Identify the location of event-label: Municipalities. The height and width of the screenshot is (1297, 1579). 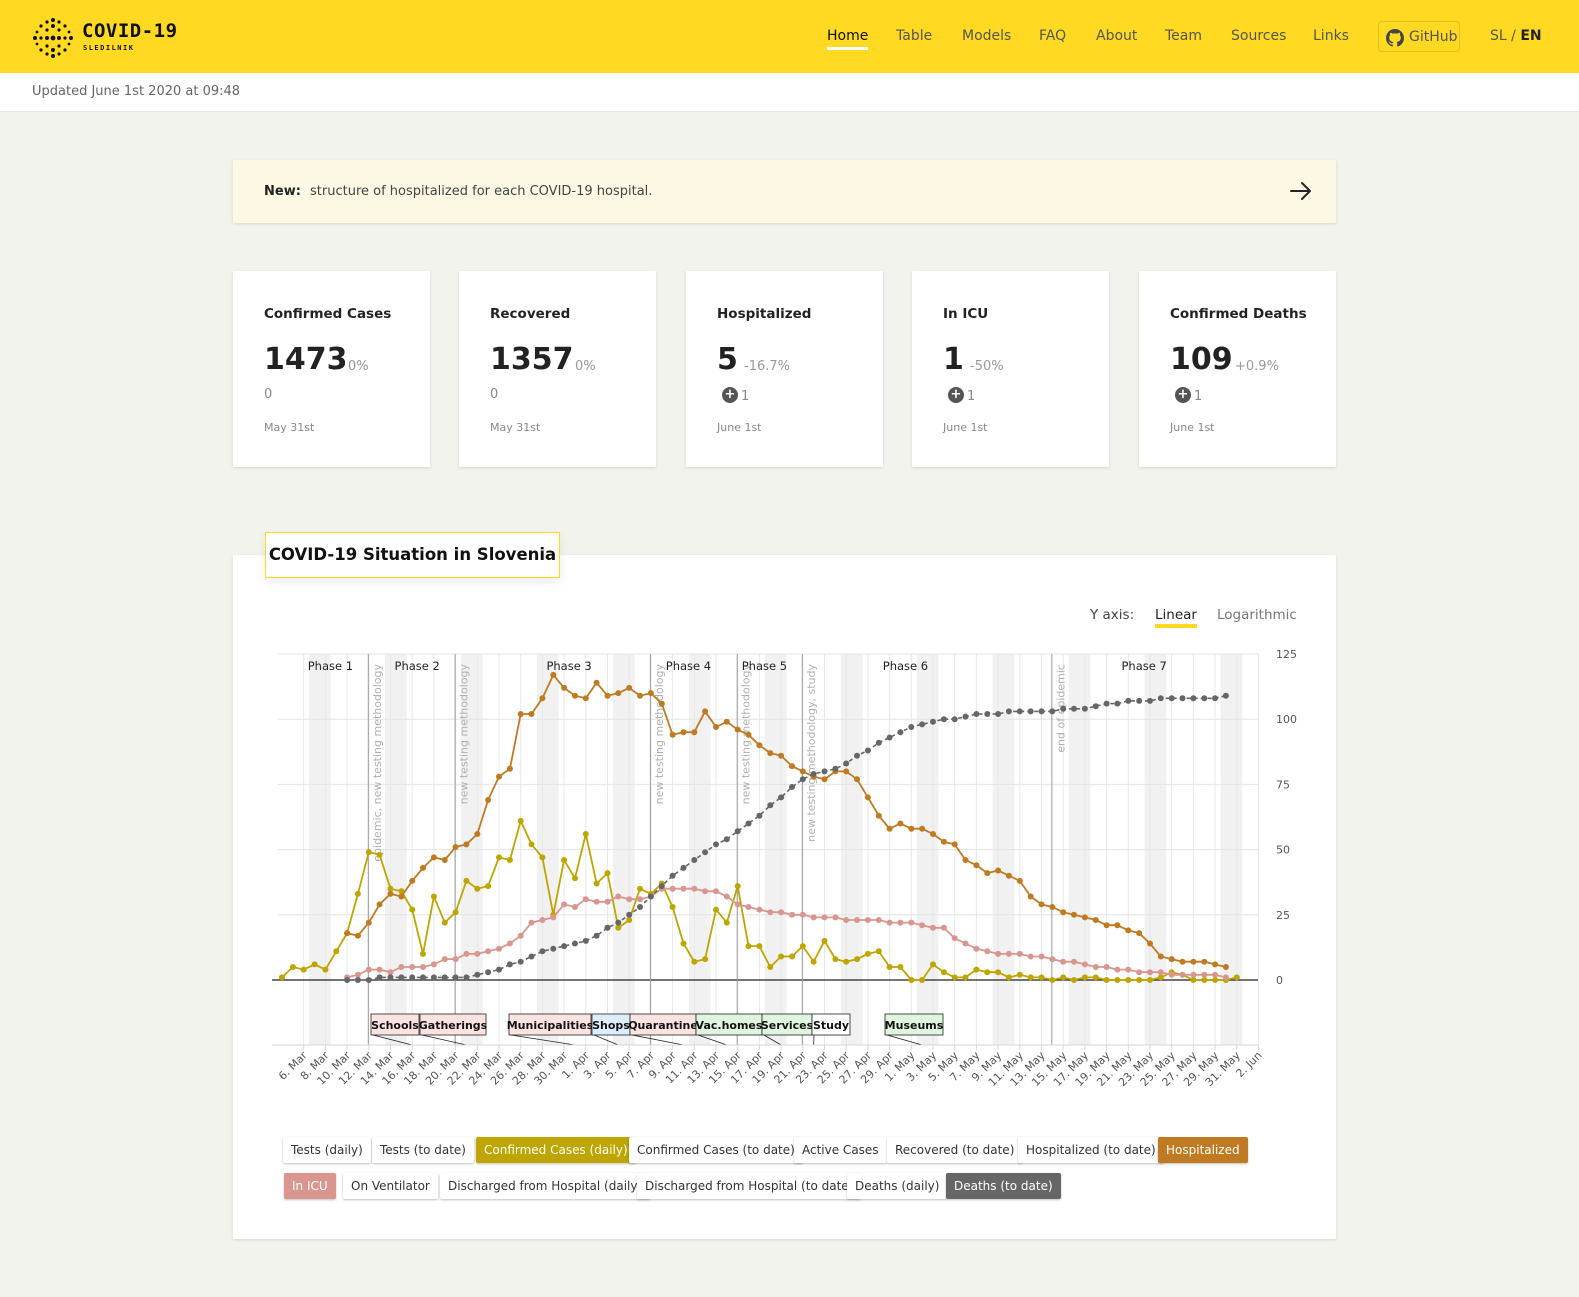
(550, 1025).